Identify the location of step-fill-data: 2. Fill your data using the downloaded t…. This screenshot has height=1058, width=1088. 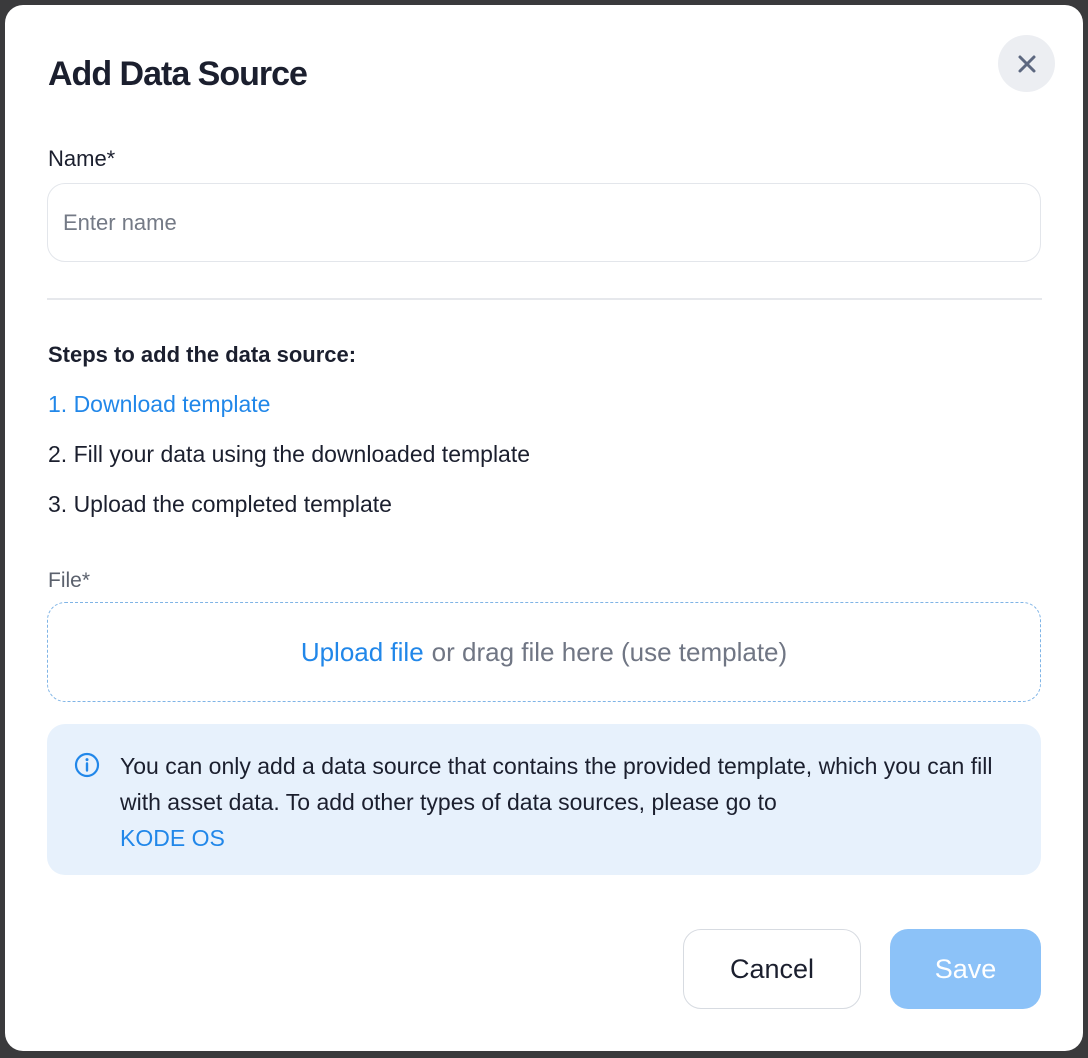
(289, 454).